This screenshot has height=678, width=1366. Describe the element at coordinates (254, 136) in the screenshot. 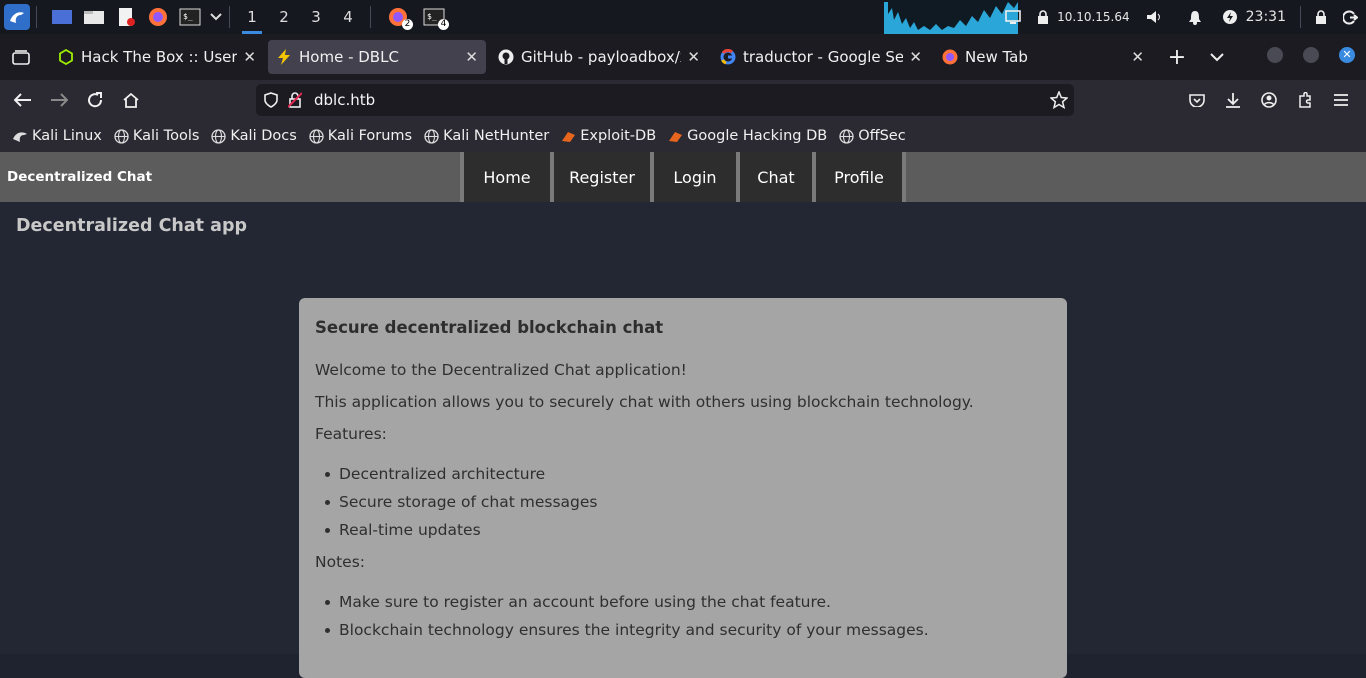

I see `bookmark-kali-docs: Kali Docs` at that location.